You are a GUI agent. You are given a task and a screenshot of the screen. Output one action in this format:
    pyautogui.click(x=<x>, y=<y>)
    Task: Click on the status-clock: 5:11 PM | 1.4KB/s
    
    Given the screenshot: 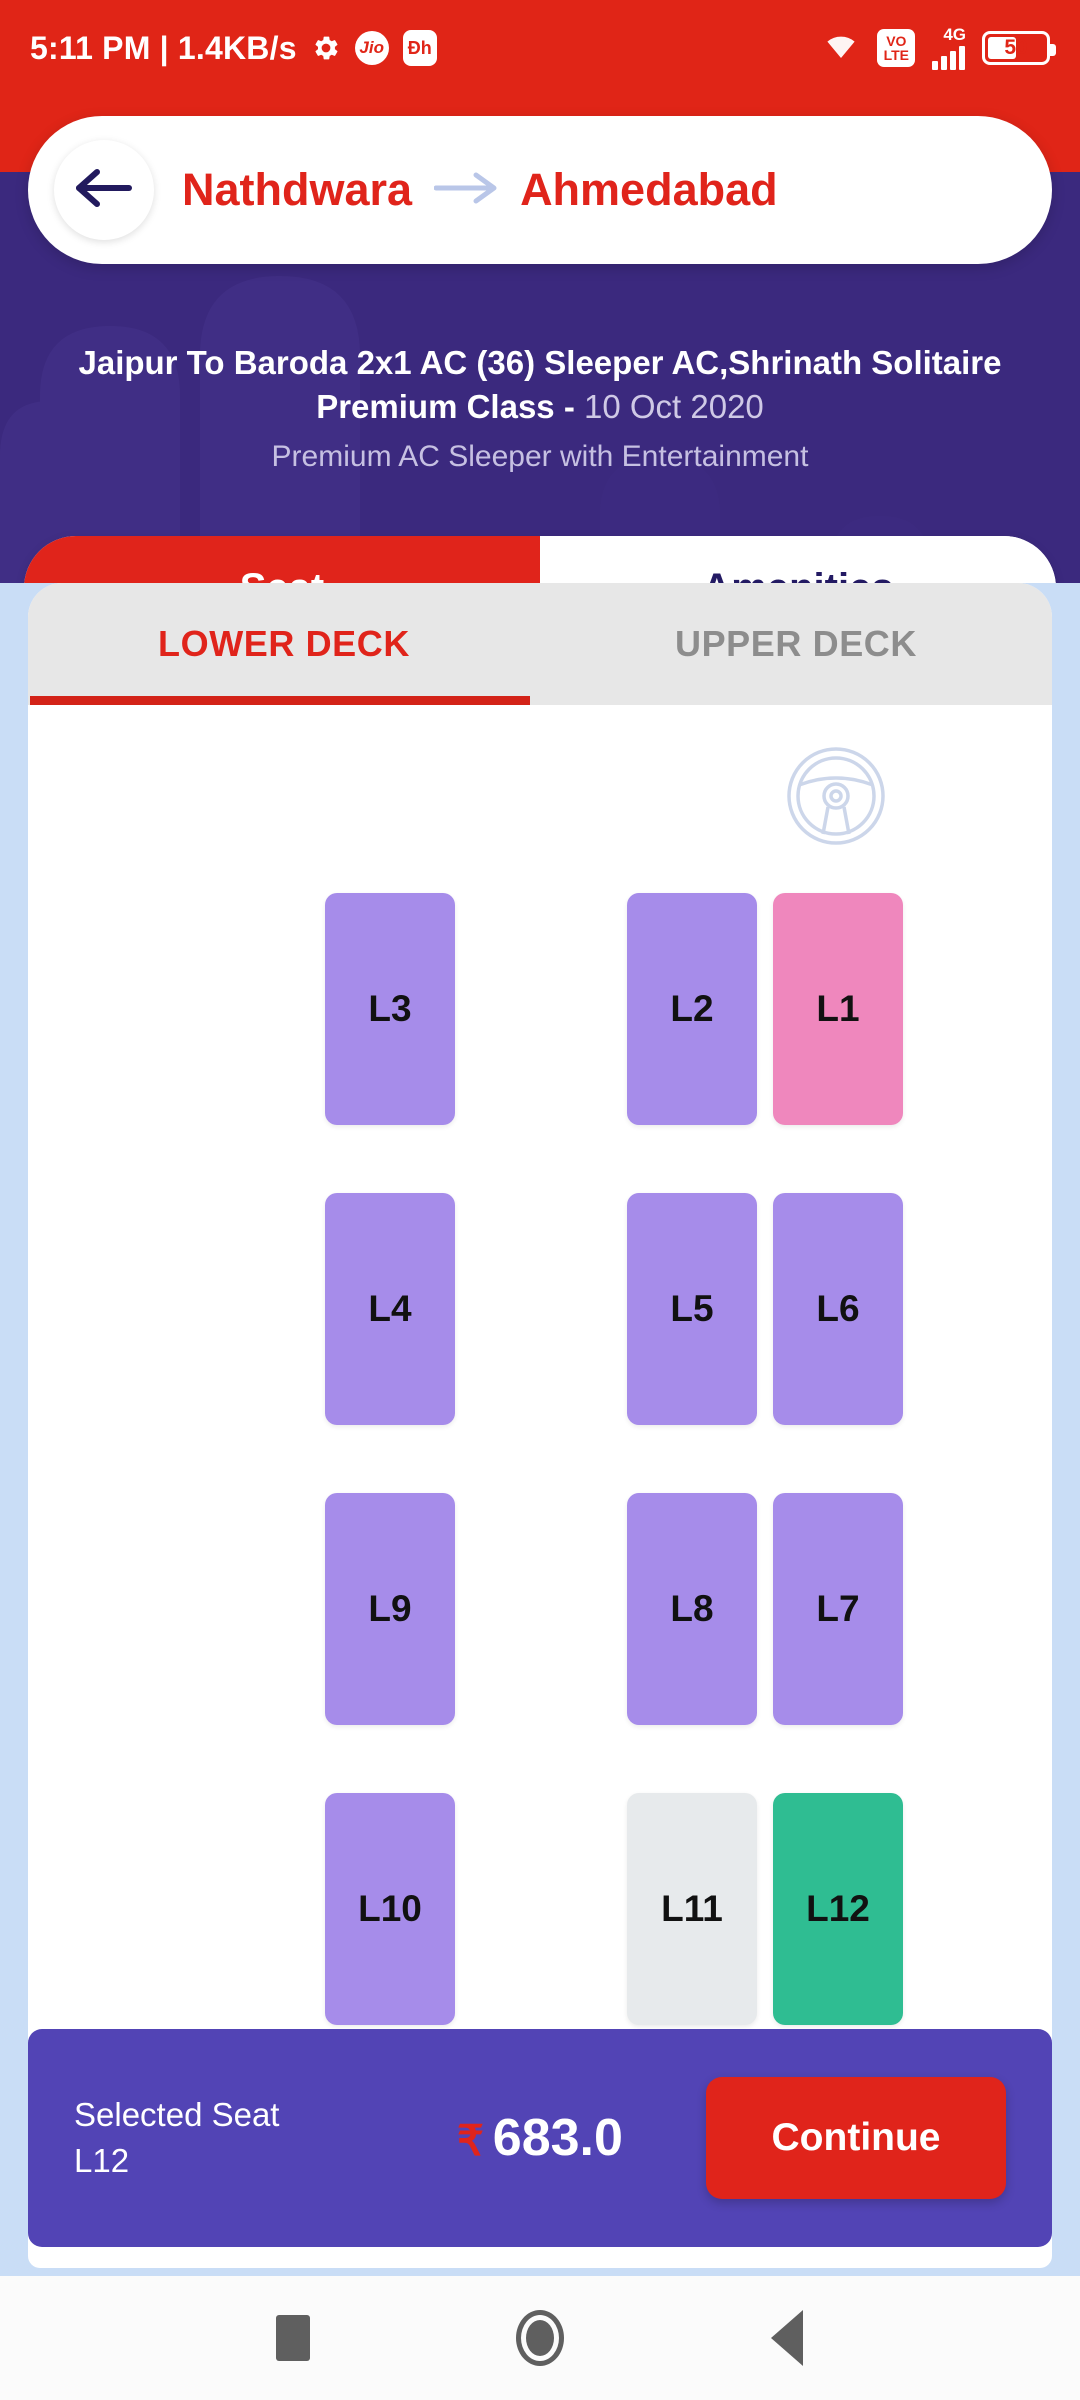 What is the action you would take?
    pyautogui.click(x=163, y=47)
    